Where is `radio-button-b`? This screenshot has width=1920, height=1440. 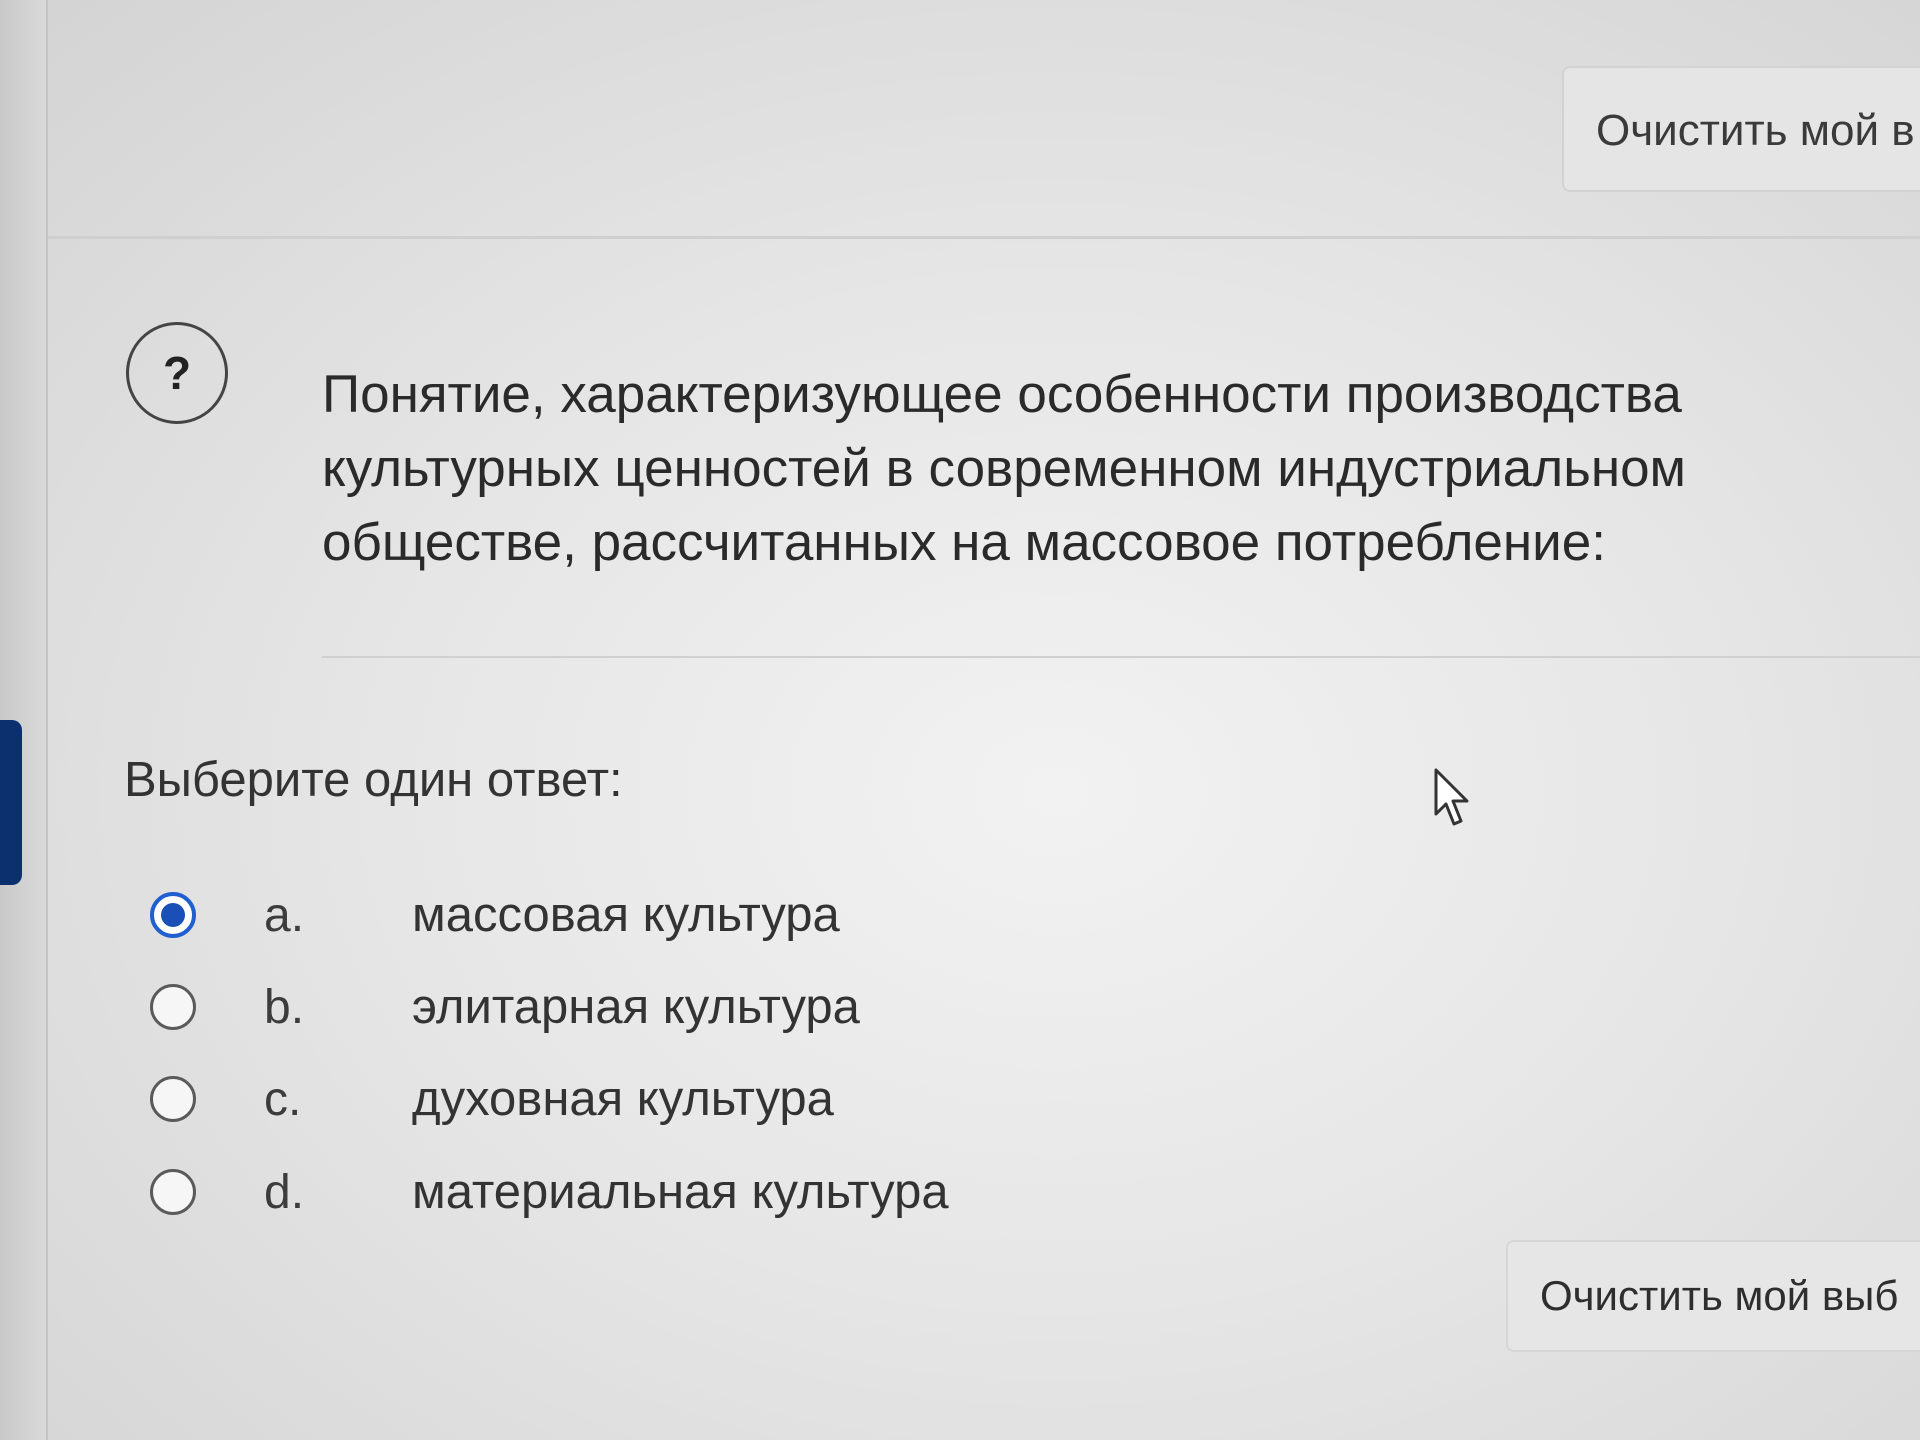 radio-button-b is located at coordinates (173, 1007).